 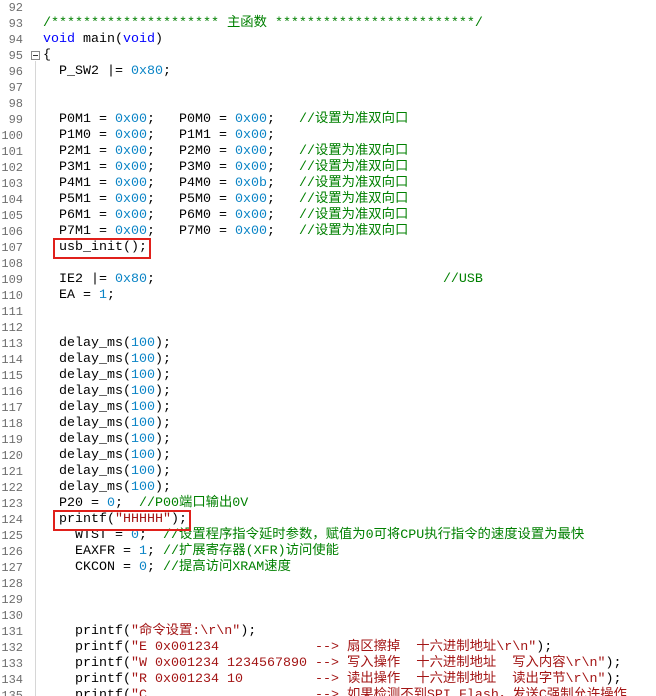 What do you see at coordinates (35, 55) in the screenshot?
I see `collapse-minus-icon` at bounding box center [35, 55].